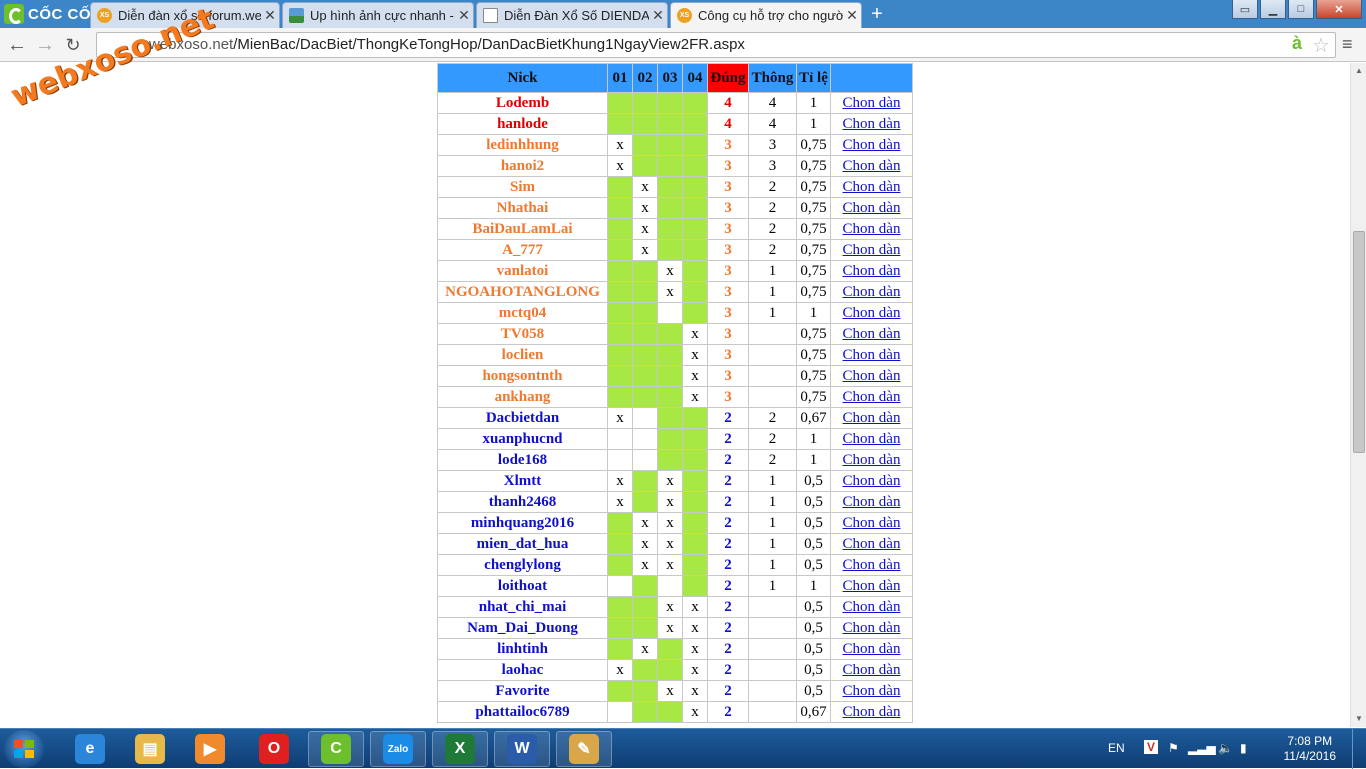 The height and width of the screenshot is (769, 1366). What do you see at coordinates (1301, 9) in the screenshot?
I see `maximize-icon: □` at bounding box center [1301, 9].